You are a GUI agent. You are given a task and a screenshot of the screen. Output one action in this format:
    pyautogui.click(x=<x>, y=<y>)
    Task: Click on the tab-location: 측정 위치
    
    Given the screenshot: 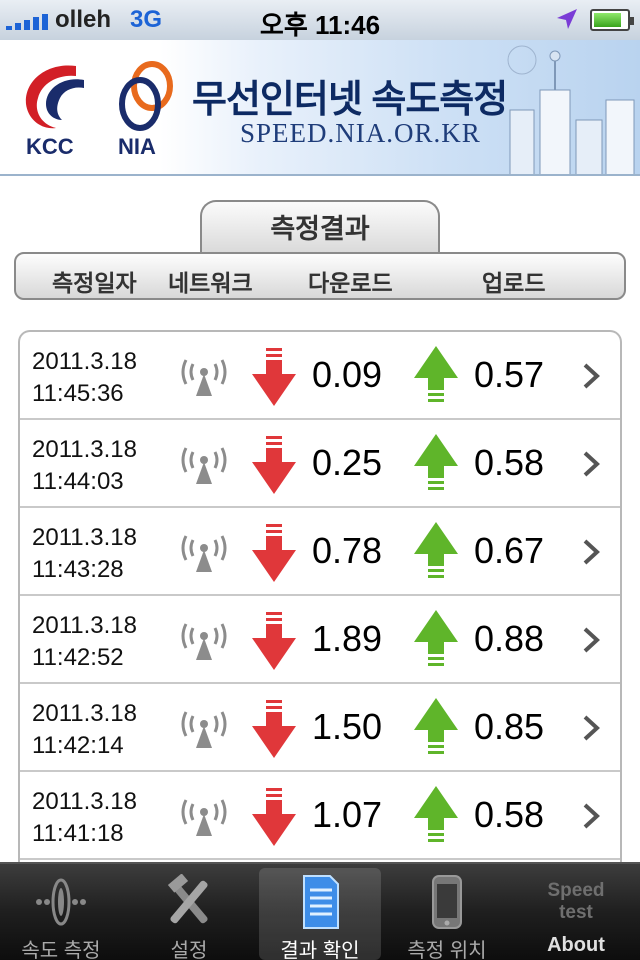 What is the action you would take?
    pyautogui.click(x=447, y=914)
    